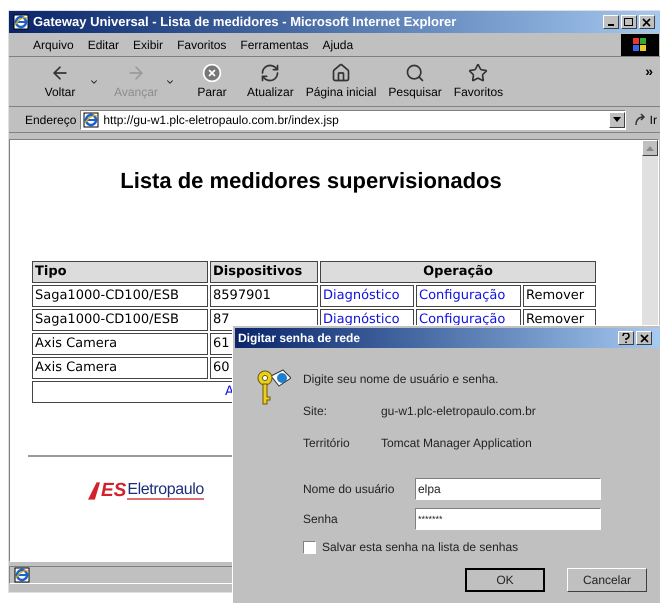  I want to click on column-header: Tipo, so click(120, 271).